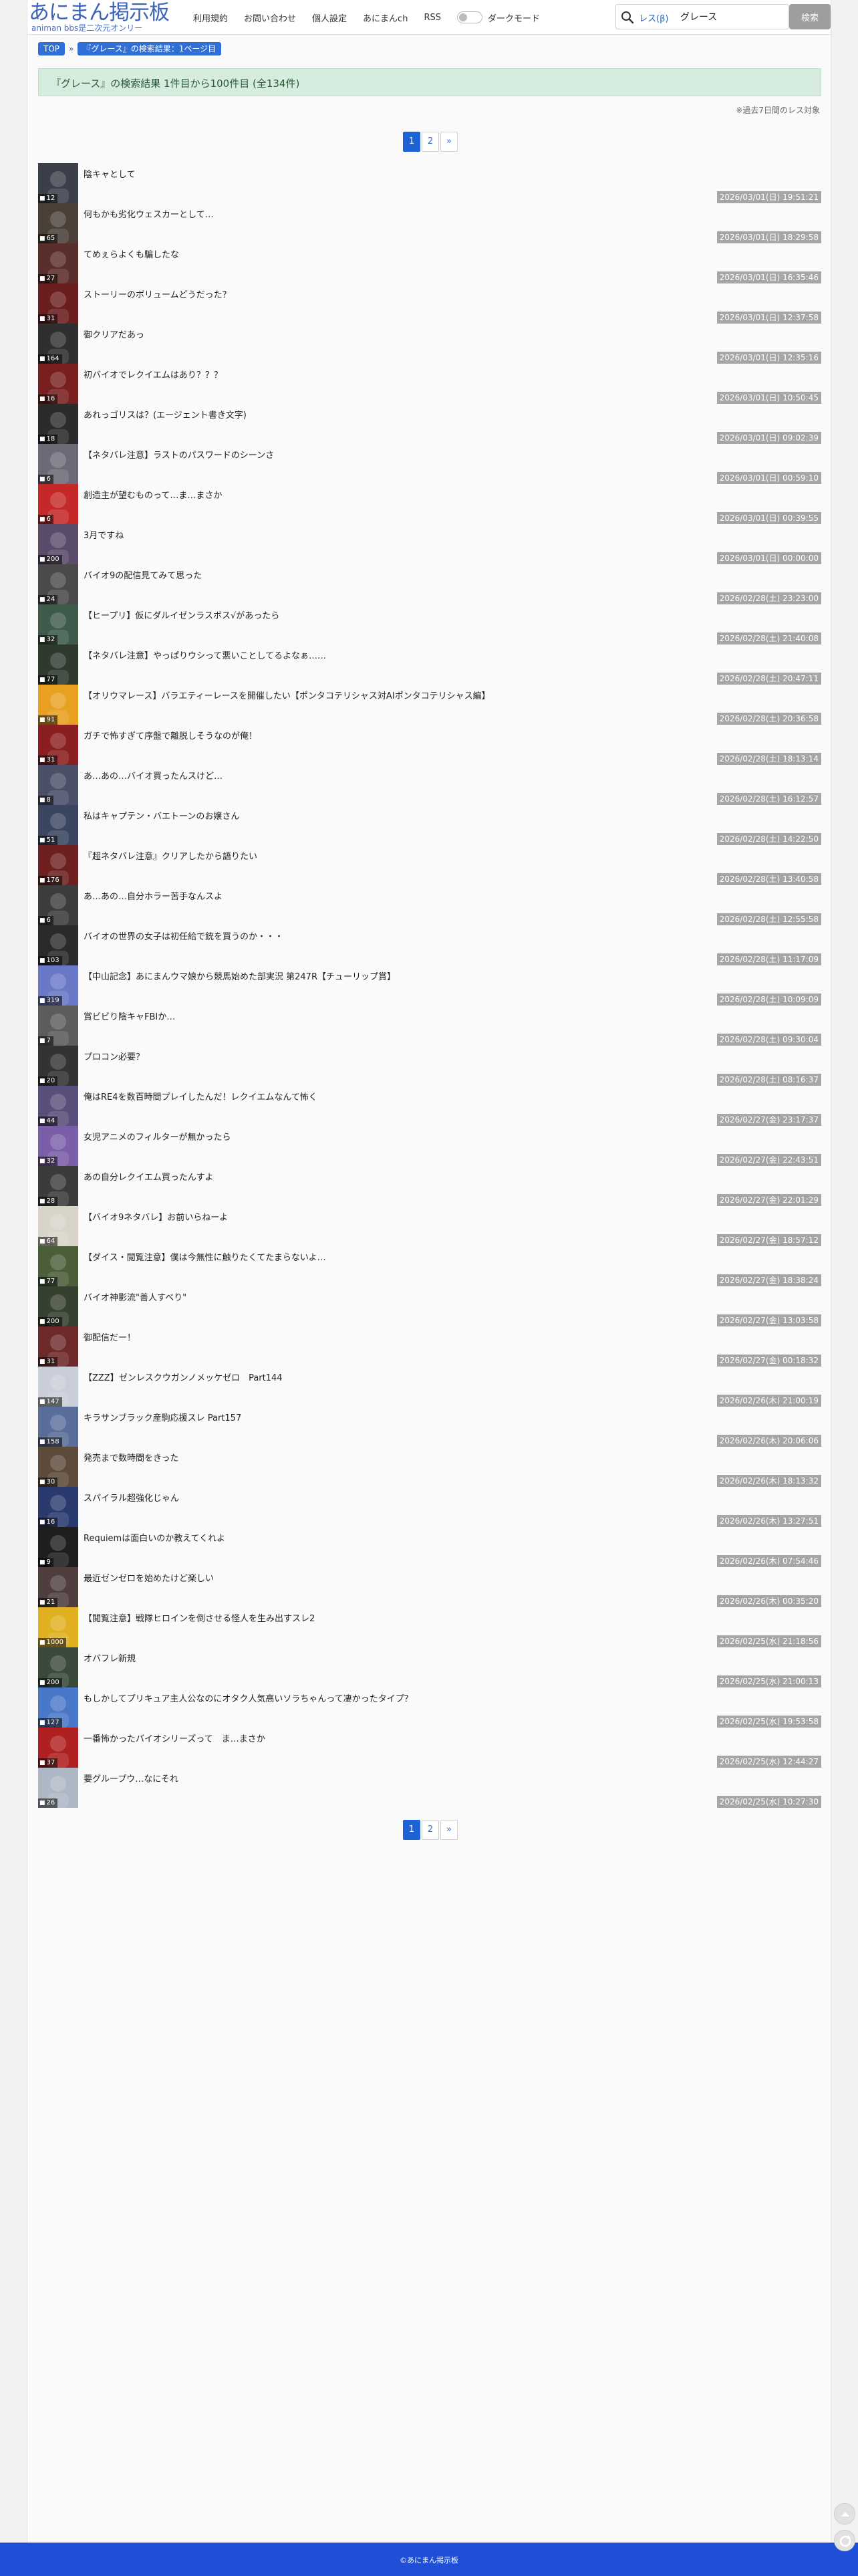 This screenshot has width=858, height=2576. Describe the element at coordinates (429, 1507) in the screenshot. I see `thread-row: ■ 16 スパイラル超強化じゃん 2026/02/26(木) 13:27:51` at that location.